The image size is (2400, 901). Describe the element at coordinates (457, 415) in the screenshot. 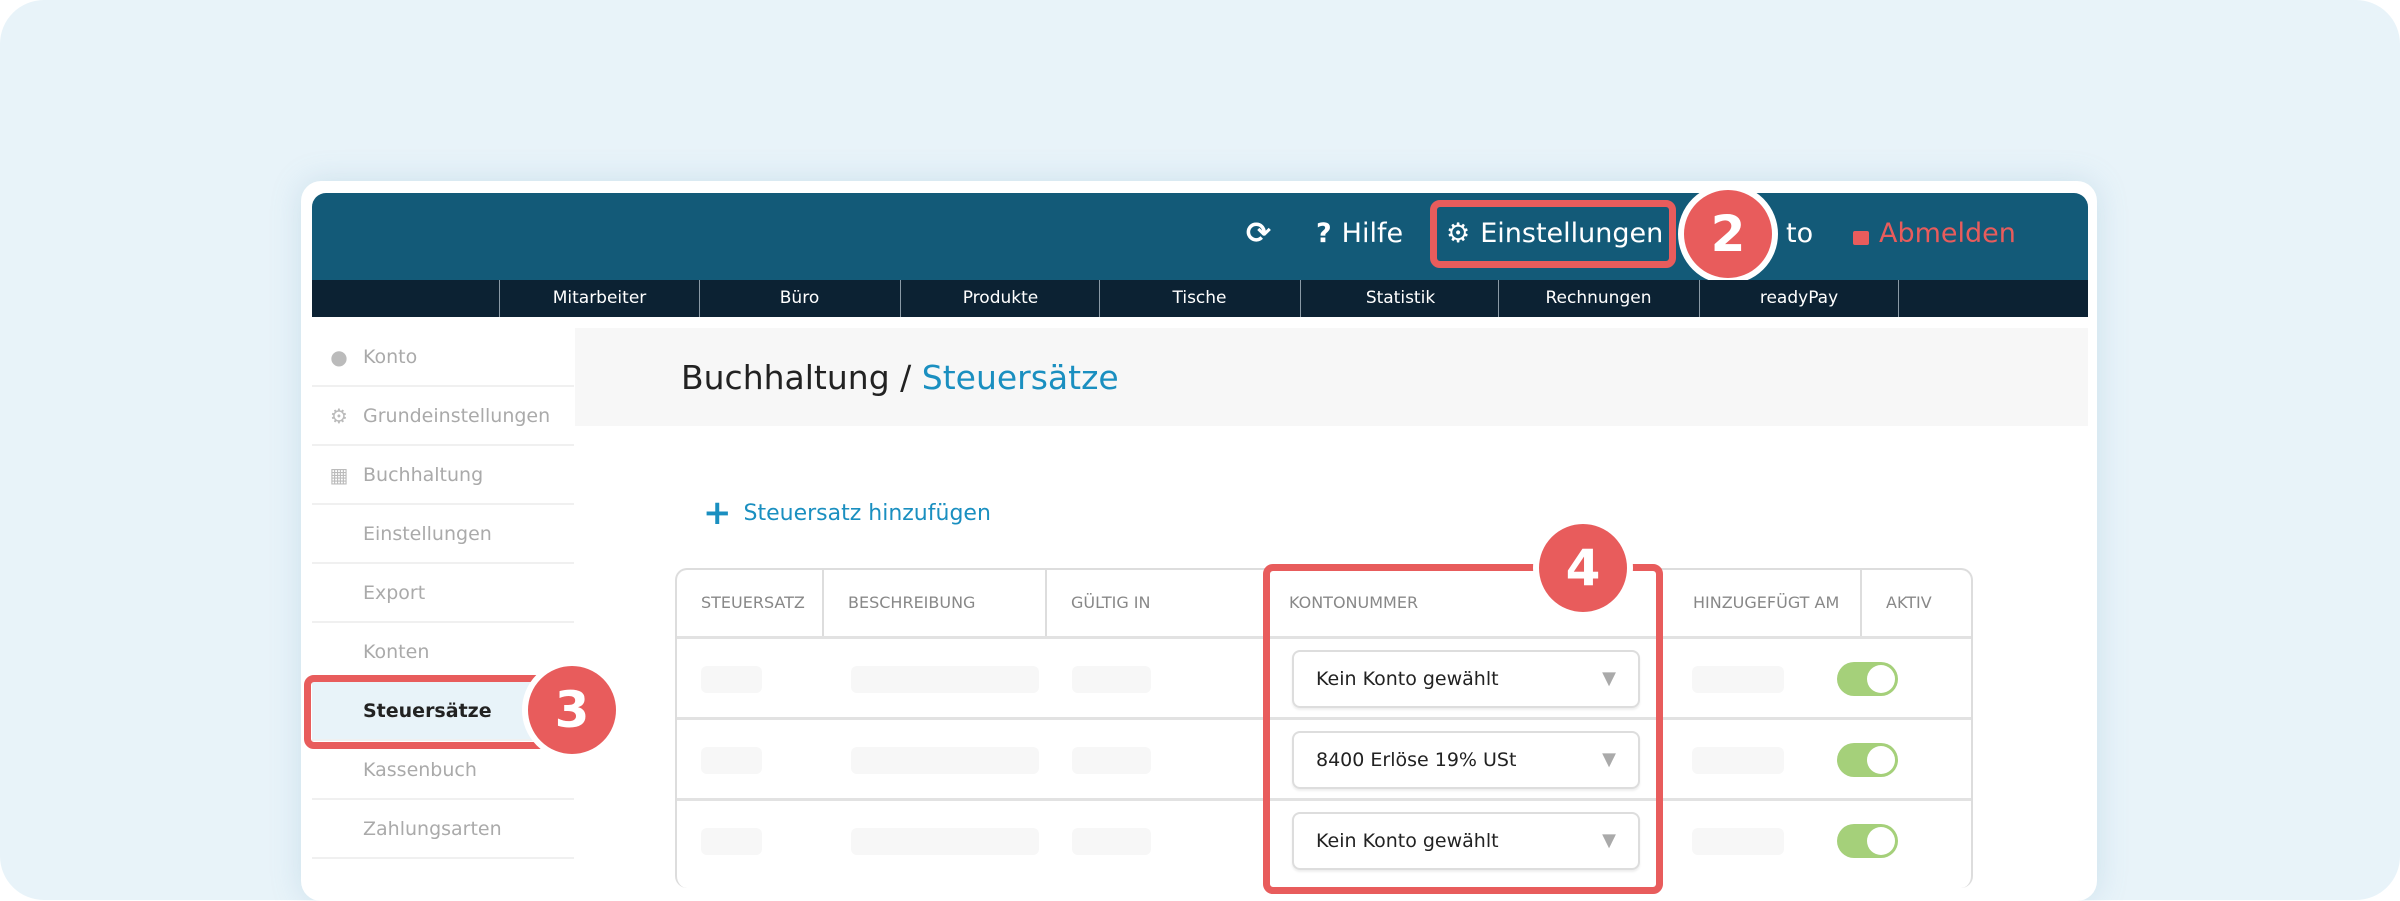

I see `sidebar-item-label: Grundeinstellungen` at that location.